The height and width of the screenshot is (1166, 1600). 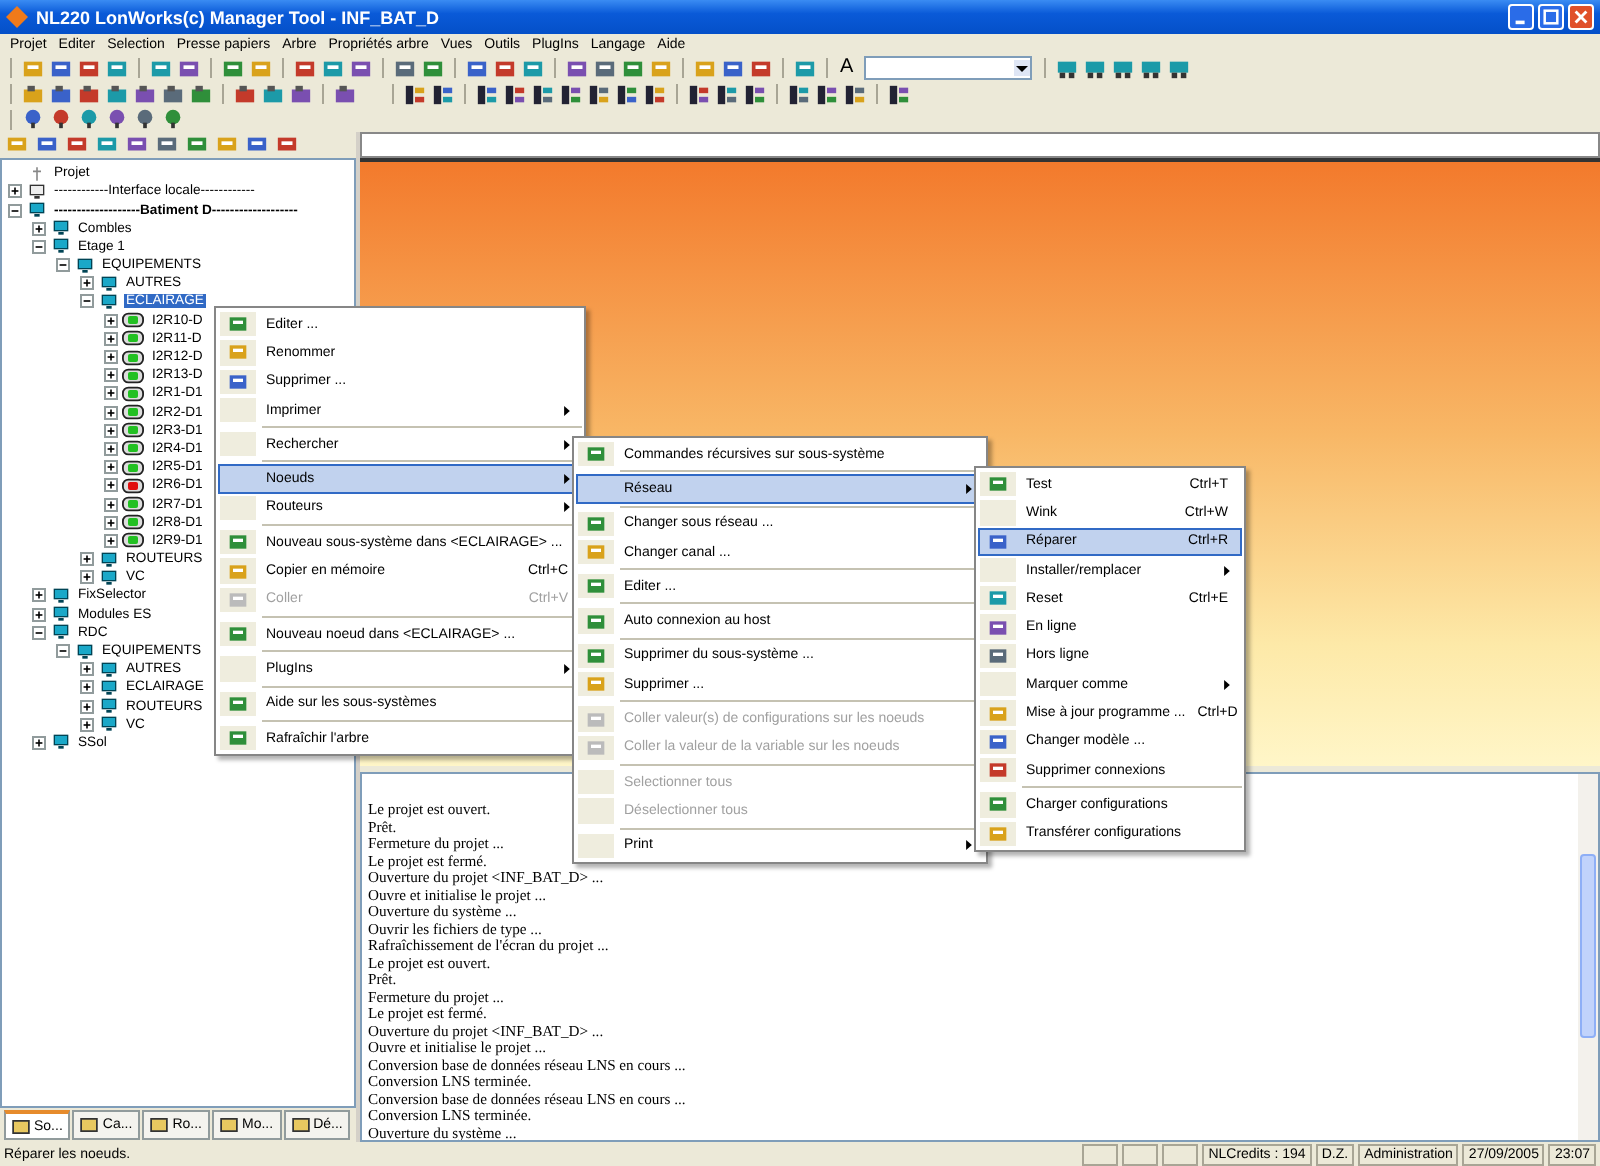 What do you see at coordinates (159, 1125) in the screenshot?
I see `tab-icon` at bounding box center [159, 1125].